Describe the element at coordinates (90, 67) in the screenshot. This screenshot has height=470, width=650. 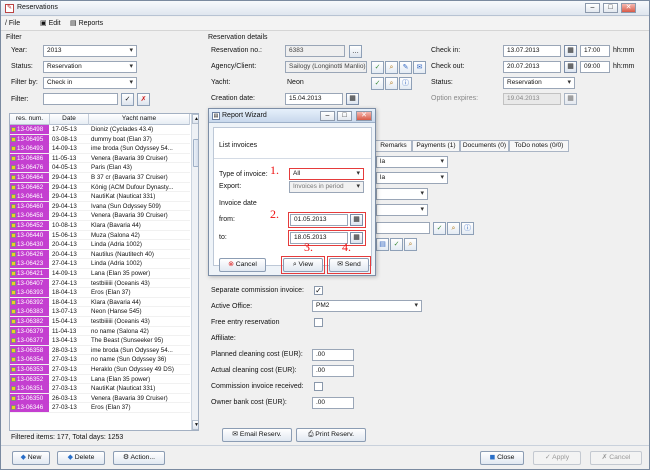
I see `status-filter-select: Reservation` at that location.